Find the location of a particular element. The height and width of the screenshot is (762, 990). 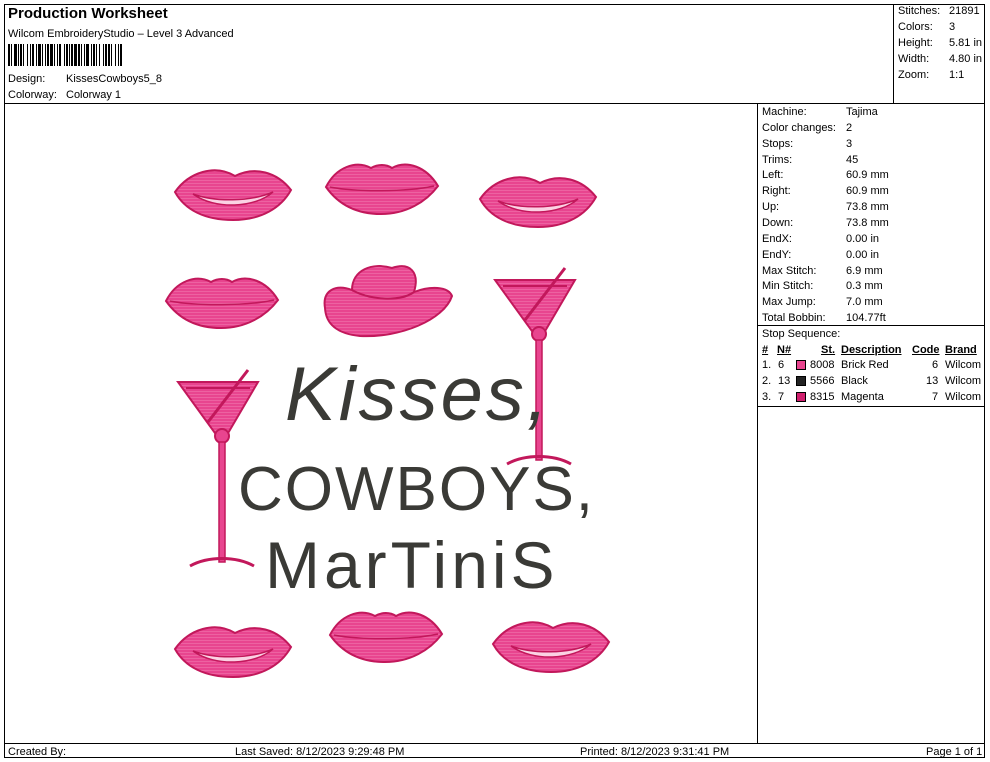

detail-label: EndY: is located at coordinates (777, 255).